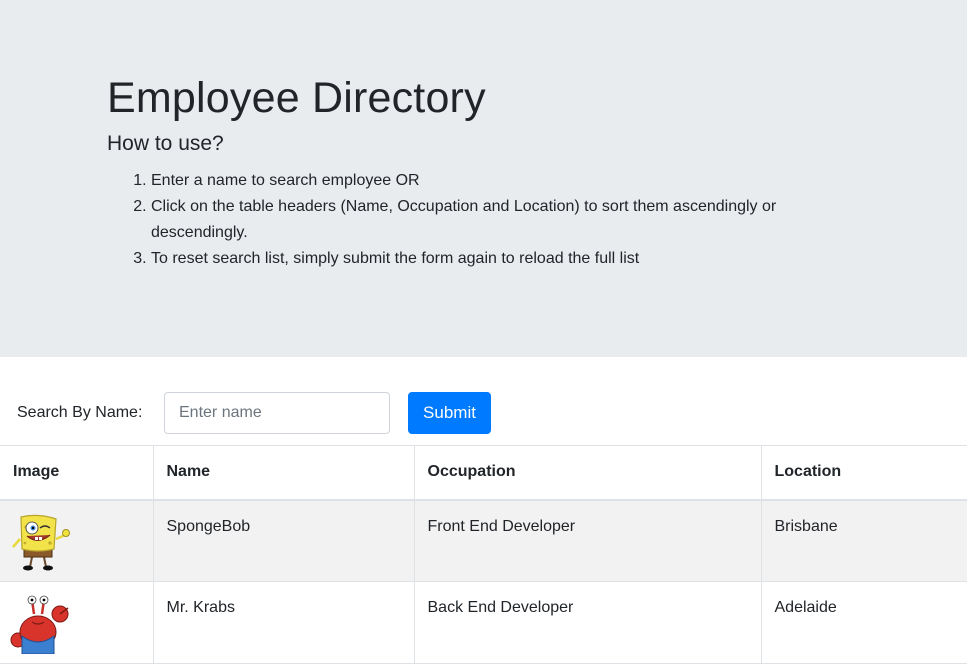 The image size is (967, 664). I want to click on instruction-item: Enter a name to search employee OR, so click(509, 181).